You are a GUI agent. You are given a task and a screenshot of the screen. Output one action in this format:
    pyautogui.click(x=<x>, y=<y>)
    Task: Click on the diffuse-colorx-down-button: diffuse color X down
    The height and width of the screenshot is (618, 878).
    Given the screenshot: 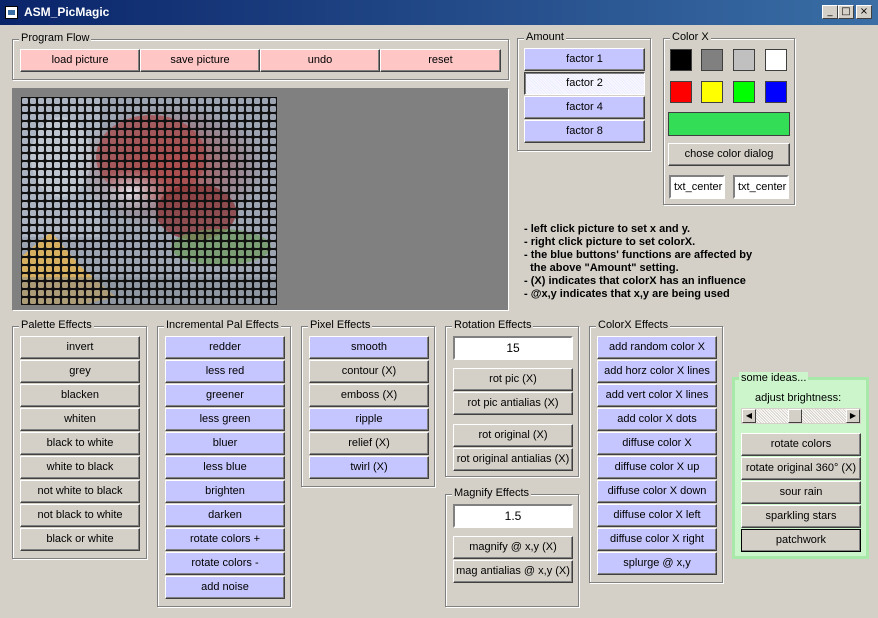 What is the action you would take?
    pyautogui.click(x=657, y=491)
    